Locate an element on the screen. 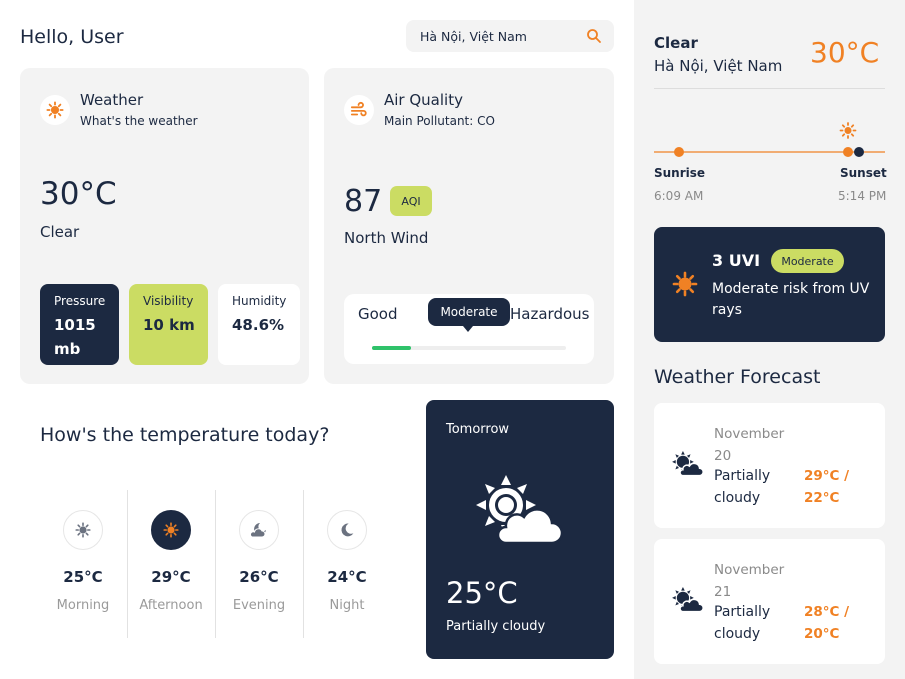  tomorrow-card: Tomorrow 25°C Partially cloudy is located at coordinates (520, 529).